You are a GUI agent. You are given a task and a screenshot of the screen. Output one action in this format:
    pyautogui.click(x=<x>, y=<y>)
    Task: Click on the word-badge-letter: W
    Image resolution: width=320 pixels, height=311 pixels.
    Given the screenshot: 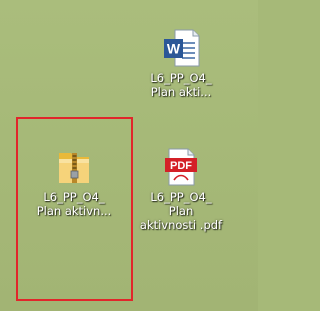 What is the action you would take?
    pyautogui.click(x=174, y=49)
    